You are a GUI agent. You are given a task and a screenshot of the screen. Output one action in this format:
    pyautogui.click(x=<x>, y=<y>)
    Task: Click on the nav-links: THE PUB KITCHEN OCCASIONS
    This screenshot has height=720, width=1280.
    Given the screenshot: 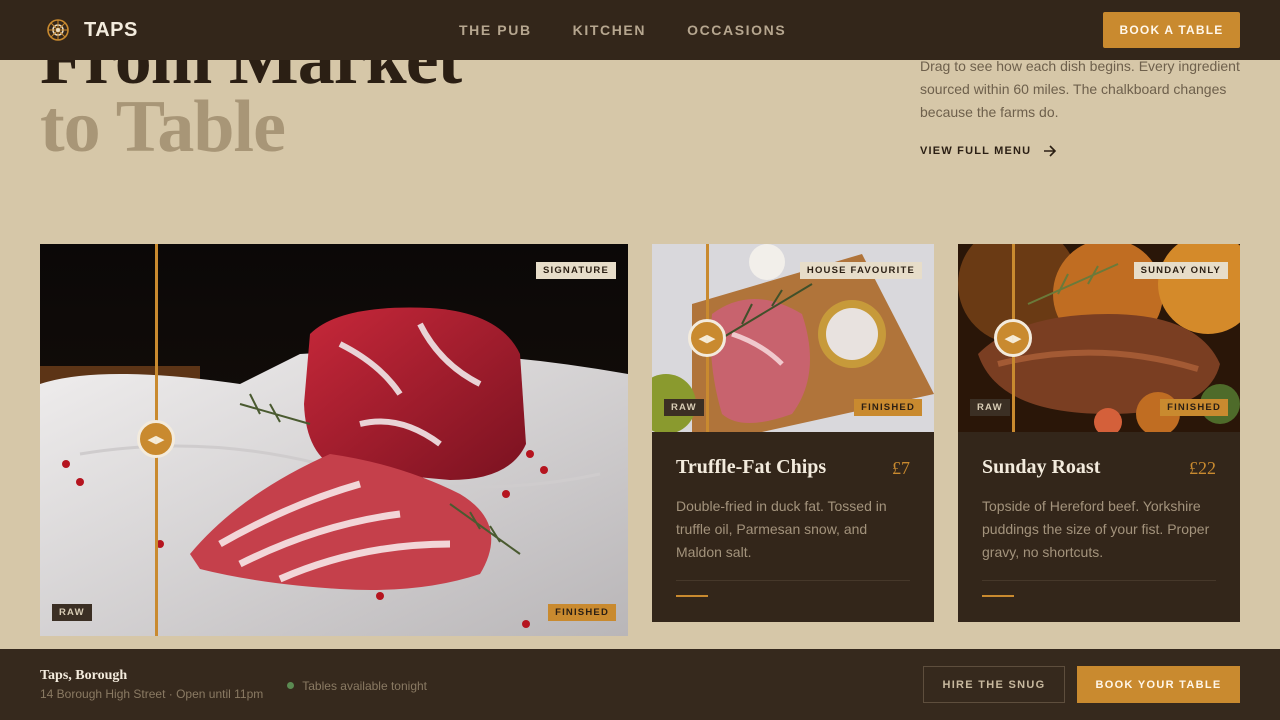 What is the action you would take?
    pyautogui.click(x=622, y=30)
    